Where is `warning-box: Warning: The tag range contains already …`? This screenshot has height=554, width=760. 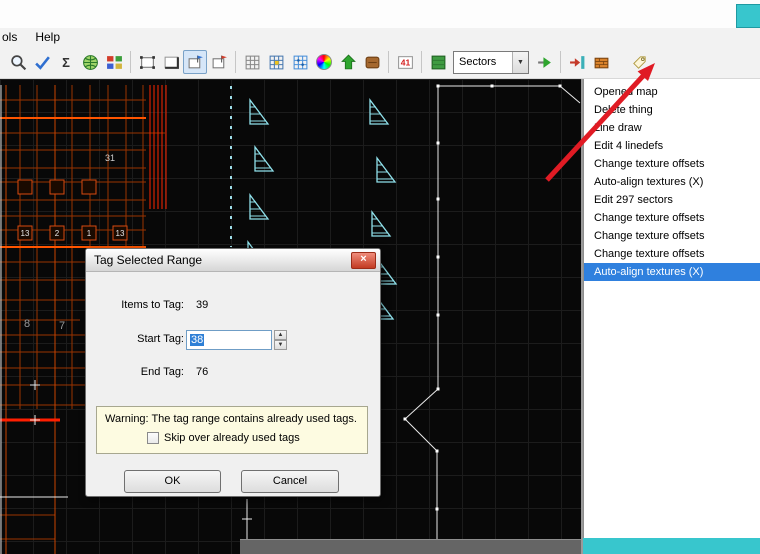 warning-box: Warning: The tag range contains already … is located at coordinates (232, 430).